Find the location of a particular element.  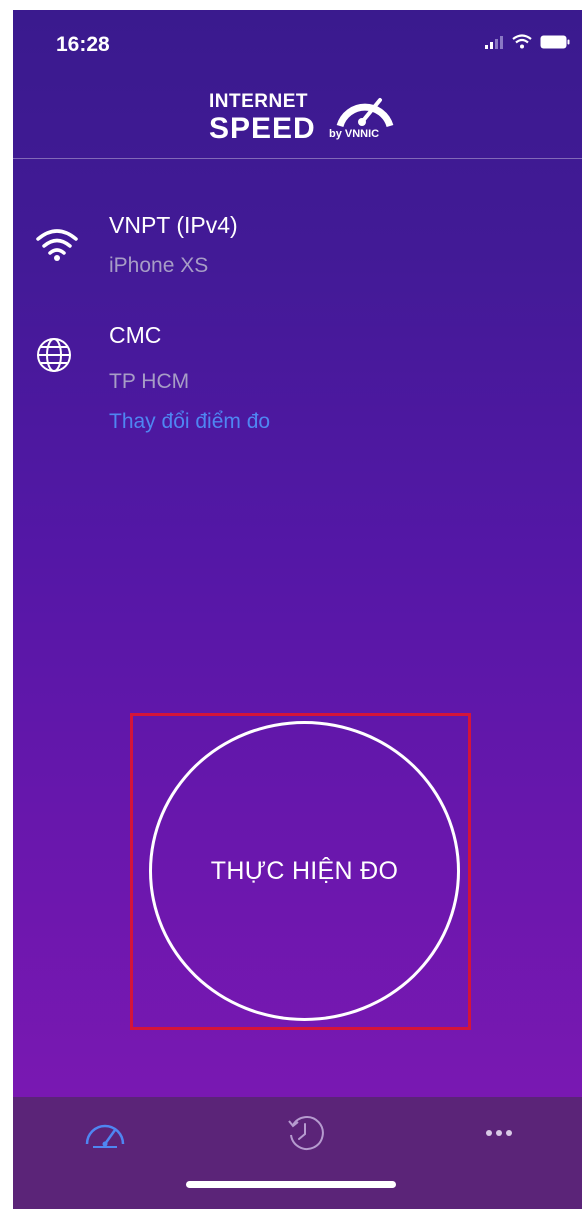

more-icon is located at coordinates (499, 1133).